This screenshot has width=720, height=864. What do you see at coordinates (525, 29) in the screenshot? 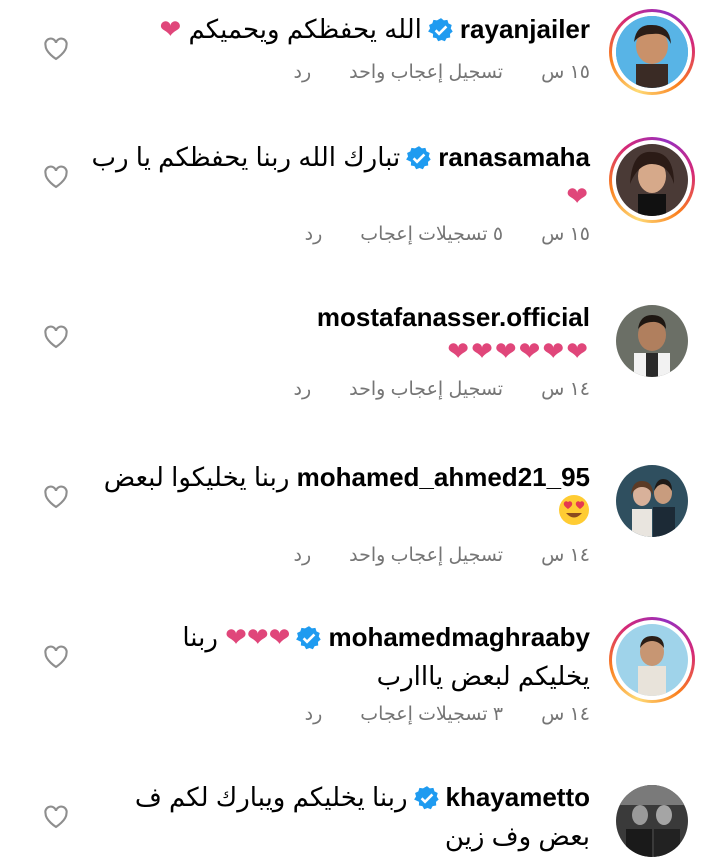
I see `username: rayanjailer` at bounding box center [525, 29].